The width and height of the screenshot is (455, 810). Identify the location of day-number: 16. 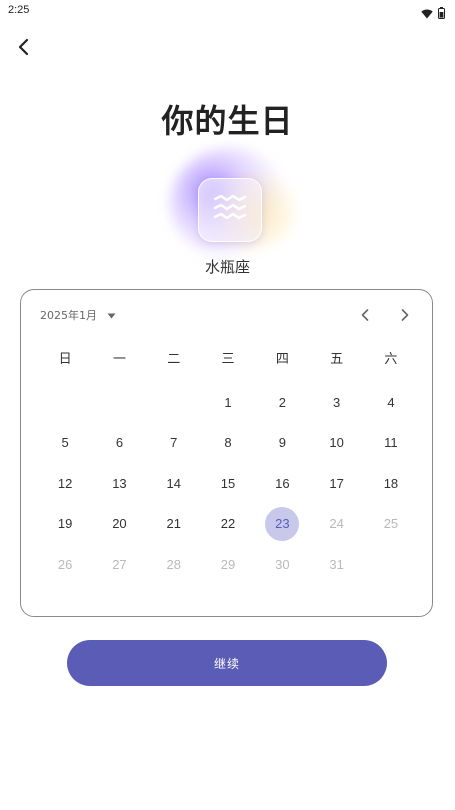
(282, 483).